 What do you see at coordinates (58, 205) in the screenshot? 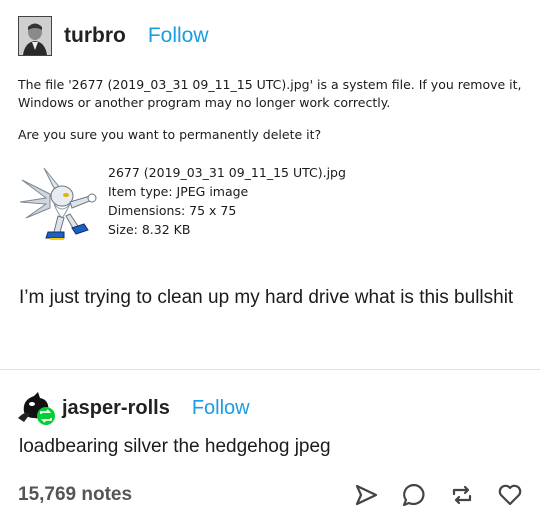
I see `silver-hedgehog-thumbnail` at bounding box center [58, 205].